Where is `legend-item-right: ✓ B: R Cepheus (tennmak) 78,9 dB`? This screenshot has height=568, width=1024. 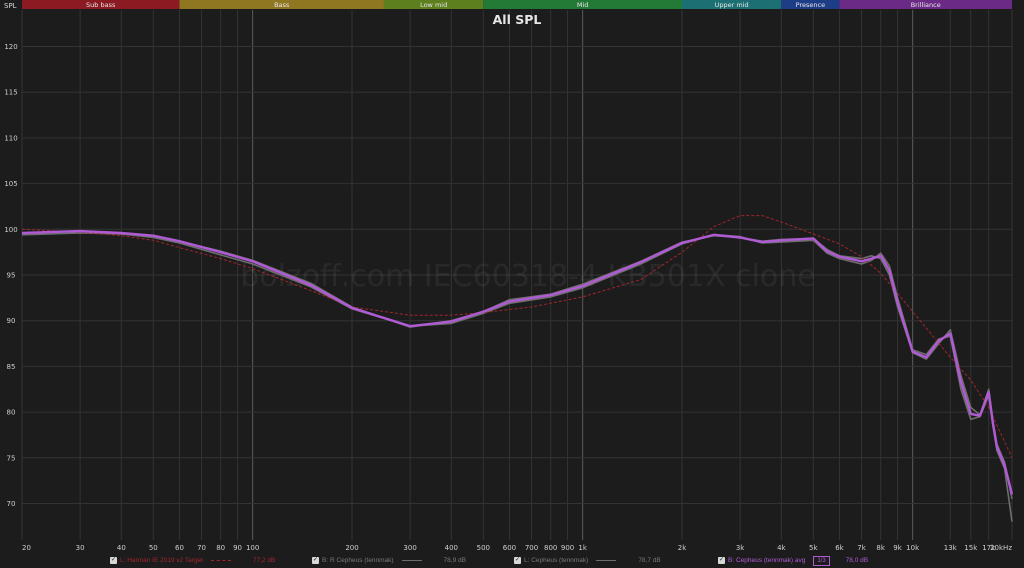
legend-item-right: ✓ B: R Cepheus (tennmak) 78,9 dB is located at coordinates (389, 560).